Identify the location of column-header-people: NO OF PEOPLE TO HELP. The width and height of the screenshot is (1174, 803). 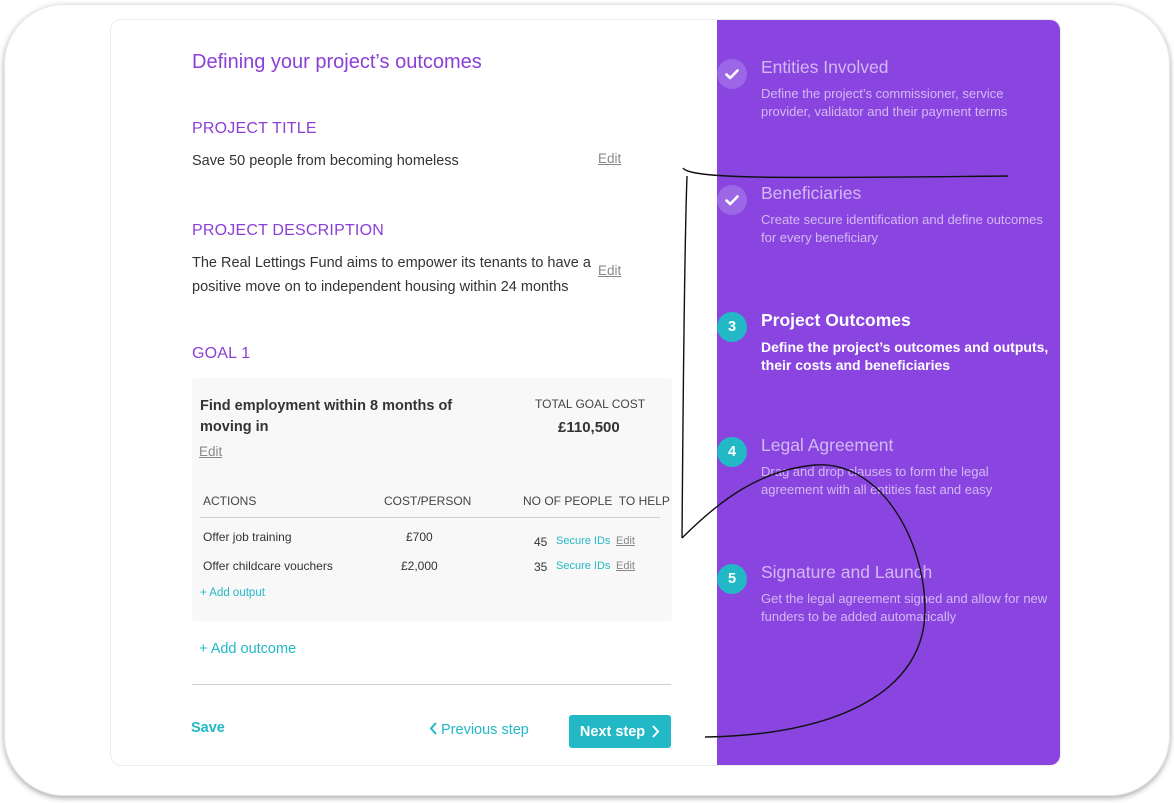
(596, 501).